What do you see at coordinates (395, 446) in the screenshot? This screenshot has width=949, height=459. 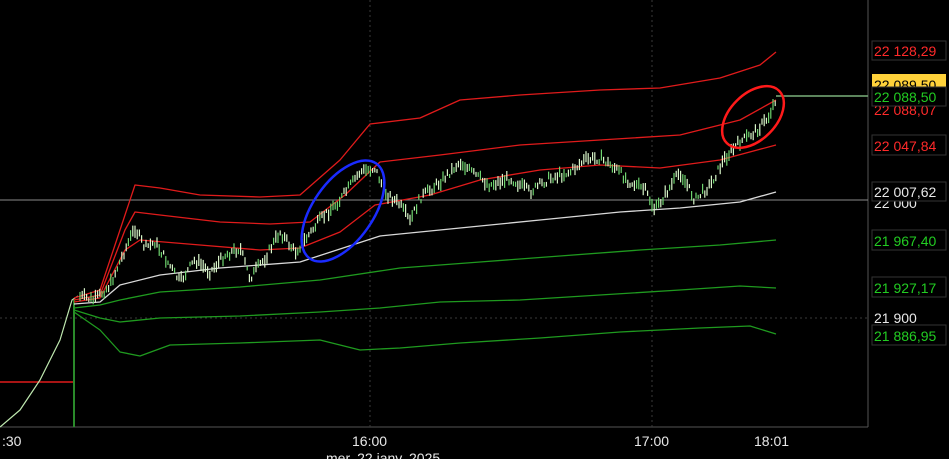 I see `time-axis: :30 16:00 17:00 18:01 mer. 22 janv. 2025` at bounding box center [395, 446].